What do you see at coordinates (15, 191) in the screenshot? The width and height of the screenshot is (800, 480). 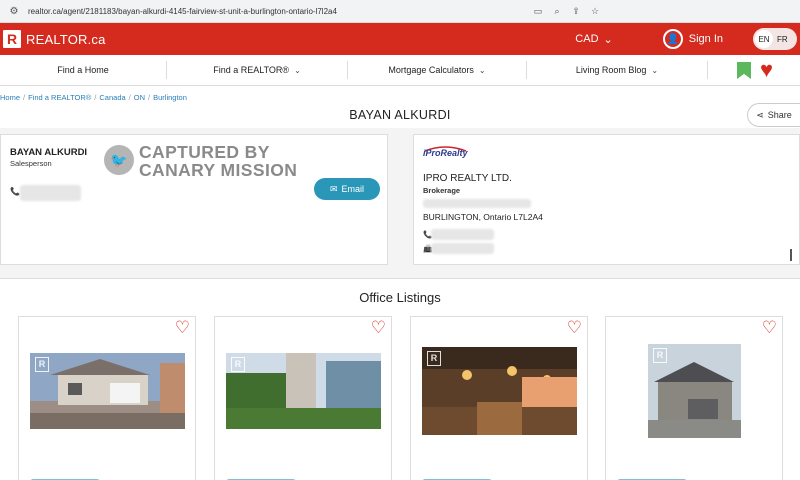 I see `phone-icon: 📞` at bounding box center [15, 191].